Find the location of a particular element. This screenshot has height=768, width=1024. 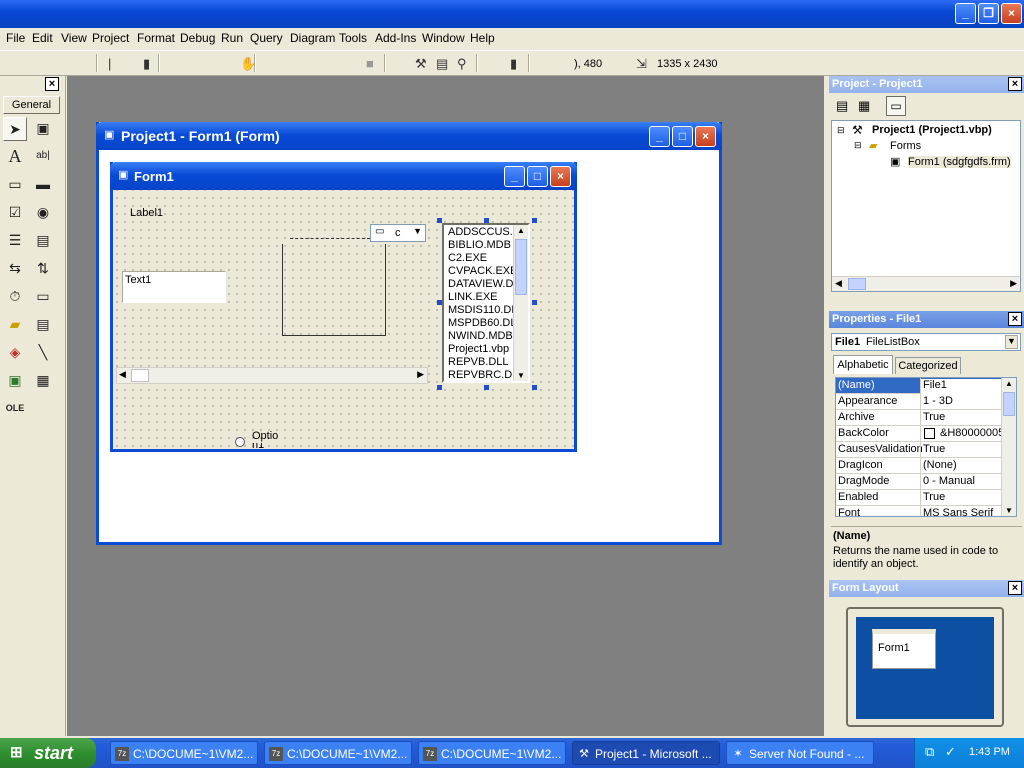

properties-pane-close-button: × is located at coordinates (1015, 319).